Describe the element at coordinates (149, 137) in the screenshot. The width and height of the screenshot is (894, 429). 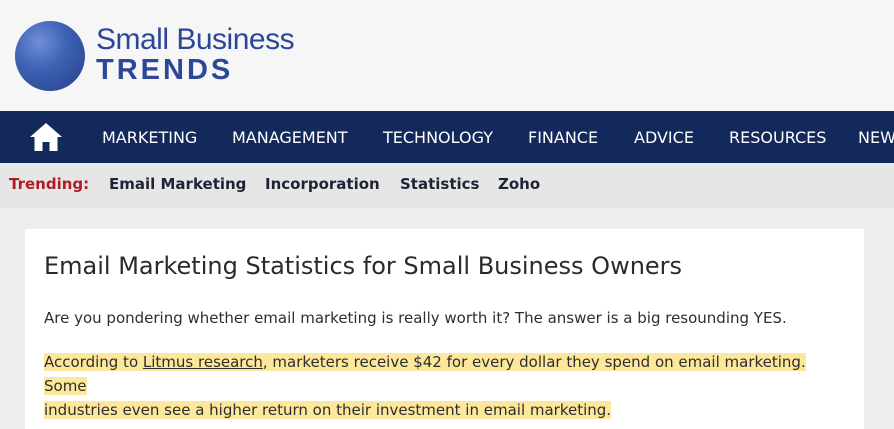
I see `nav-item-marketing: MARKETING` at that location.